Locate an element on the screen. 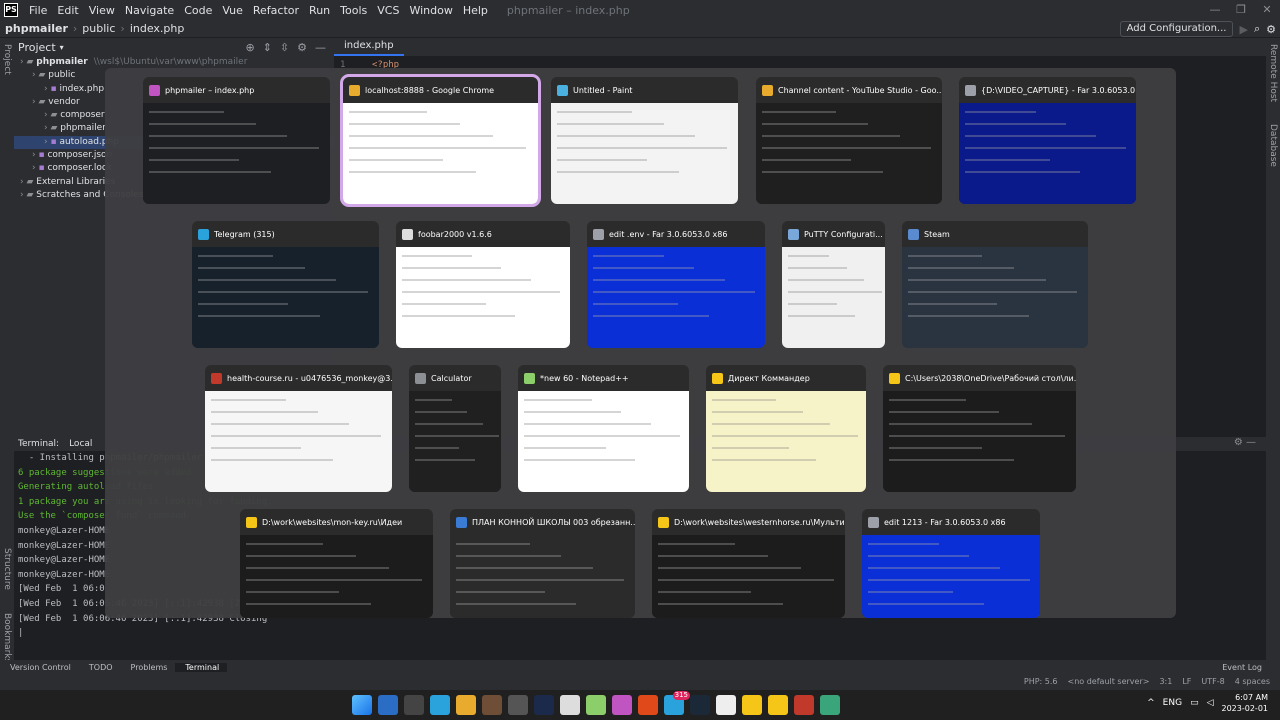 The height and width of the screenshot is (720, 1280). phpstorm-taskbar-icon is located at coordinates (622, 705).